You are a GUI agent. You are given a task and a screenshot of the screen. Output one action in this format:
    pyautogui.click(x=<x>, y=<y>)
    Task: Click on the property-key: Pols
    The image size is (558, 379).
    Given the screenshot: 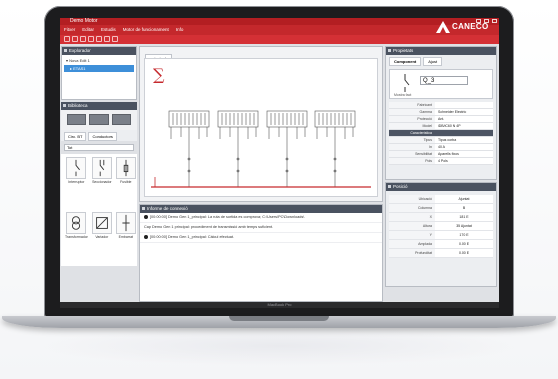 What is the action you would take?
    pyautogui.click(x=412, y=161)
    